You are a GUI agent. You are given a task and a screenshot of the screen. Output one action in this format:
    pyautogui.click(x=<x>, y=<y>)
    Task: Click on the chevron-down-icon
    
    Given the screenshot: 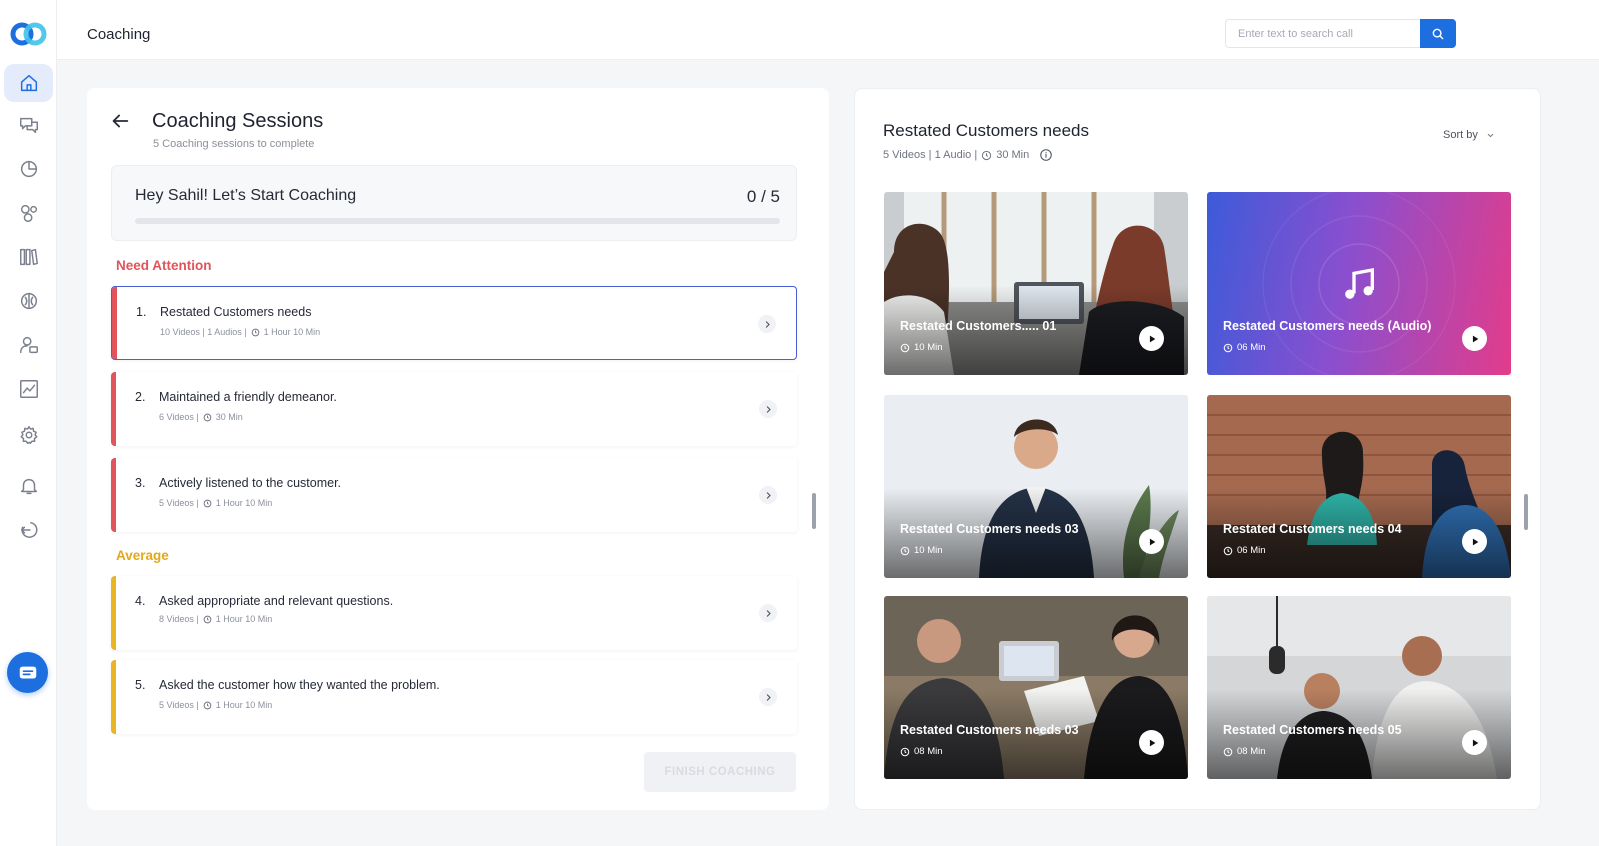 What is the action you would take?
    pyautogui.click(x=1490, y=135)
    